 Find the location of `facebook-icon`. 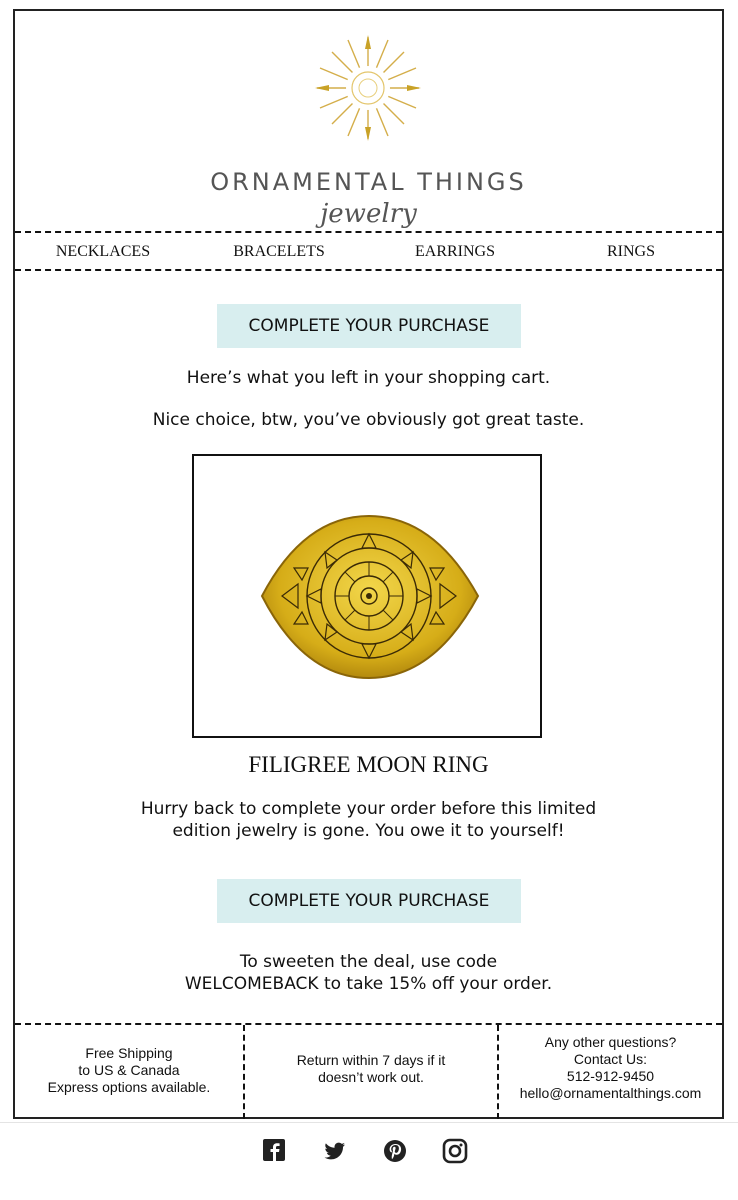

facebook-icon is located at coordinates (275, 1151).